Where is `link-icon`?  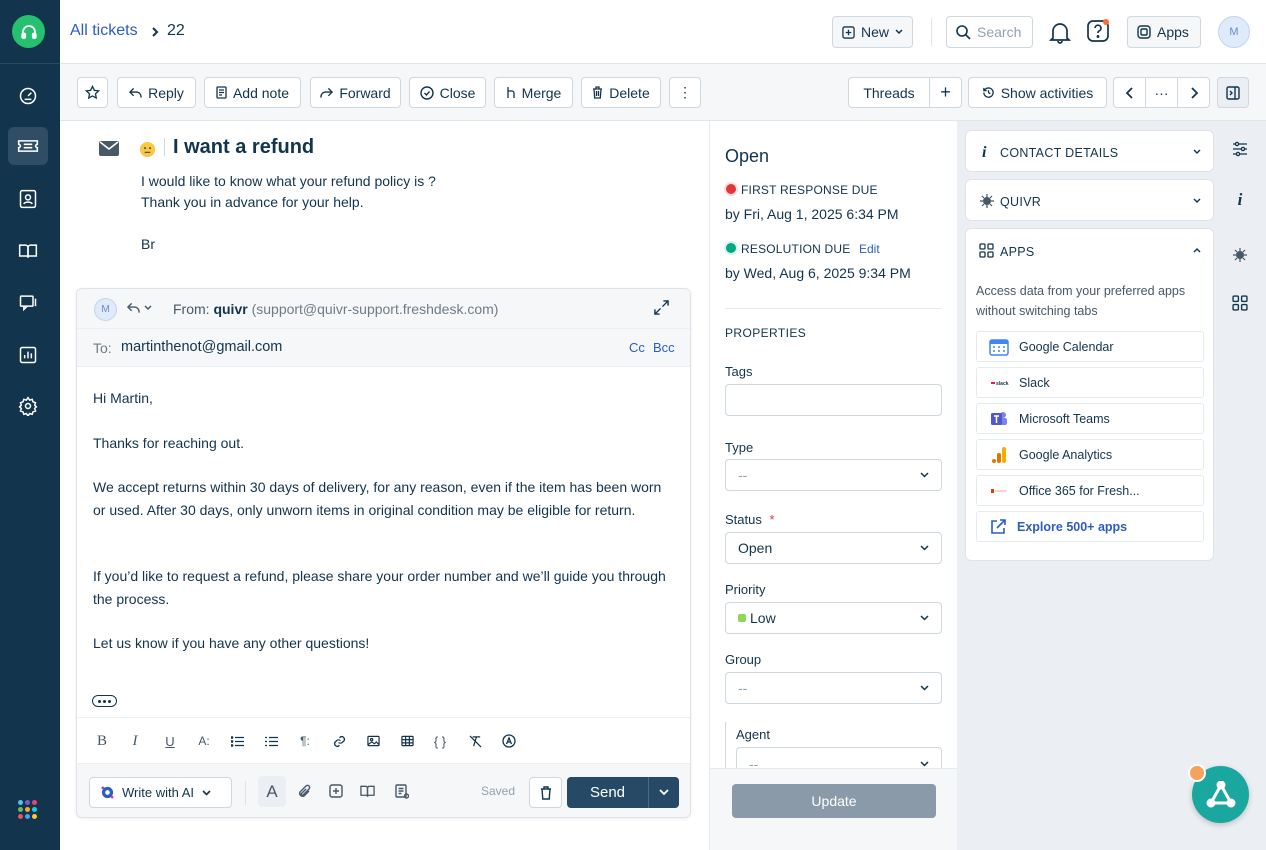 link-icon is located at coordinates (339, 741).